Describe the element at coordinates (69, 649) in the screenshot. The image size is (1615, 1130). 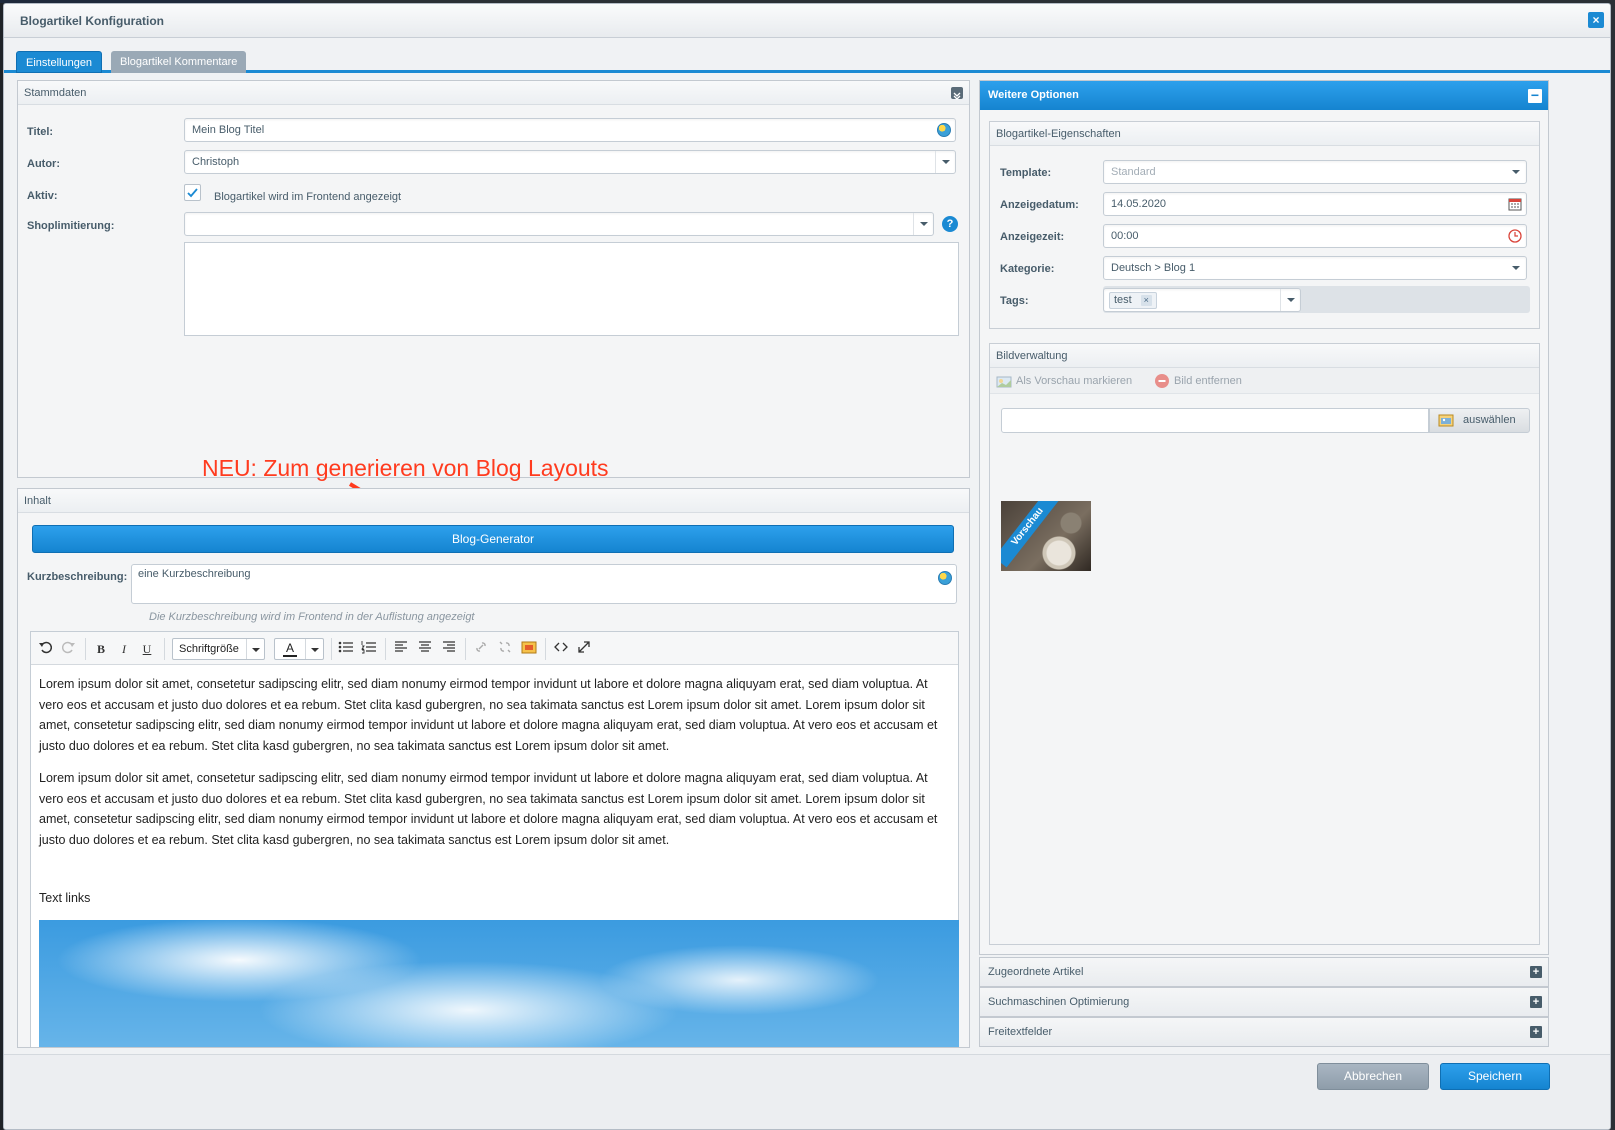
I see `redo-icon` at that location.